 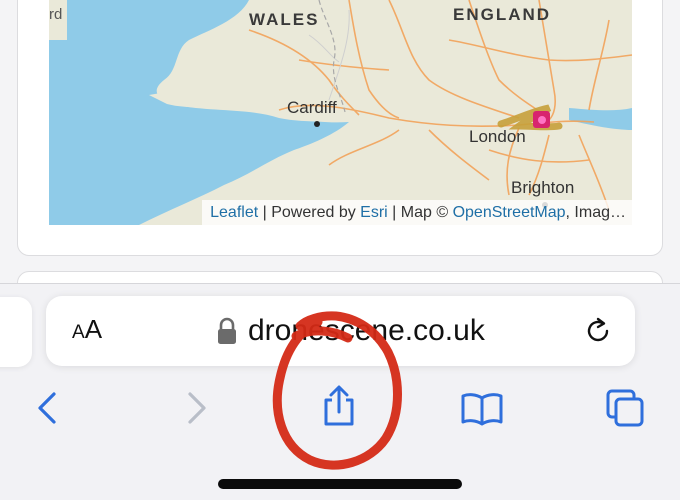 I want to click on openstreetmap-link: OpenStreetMap, so click(x=509, y=212).